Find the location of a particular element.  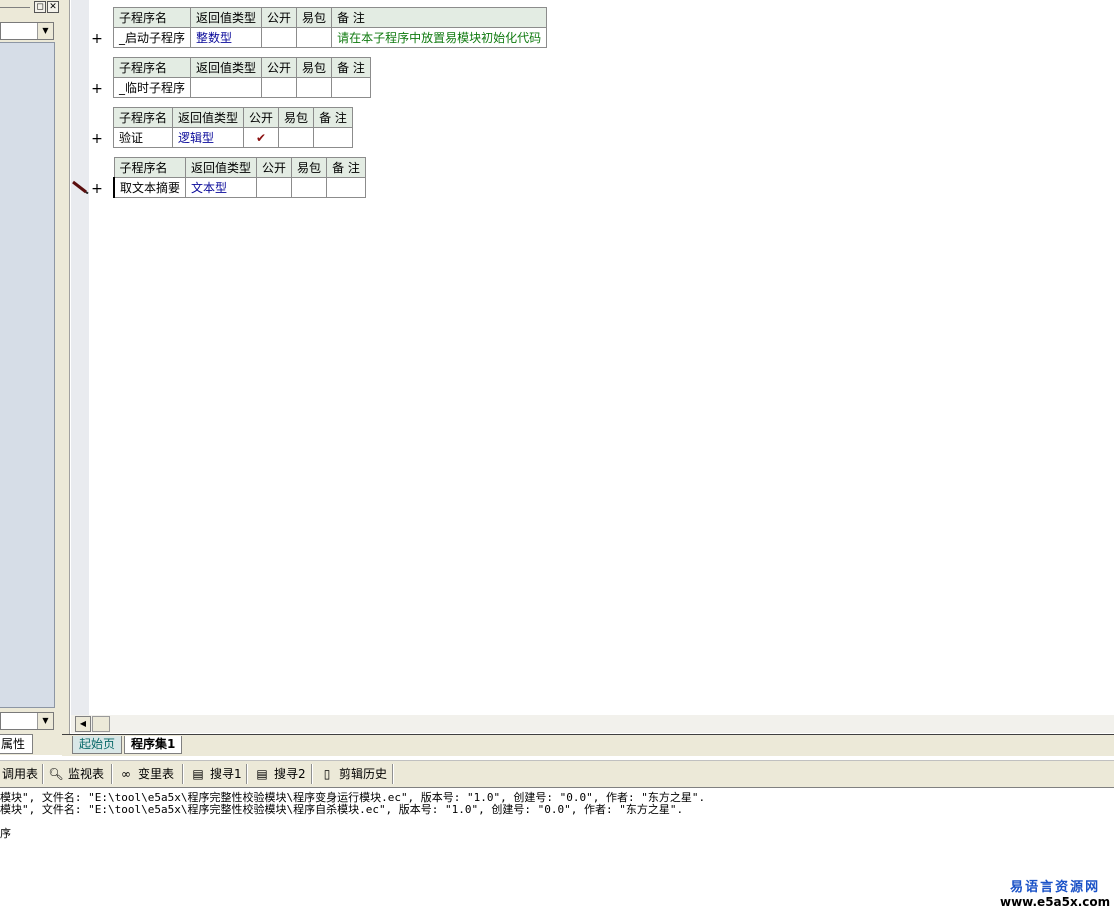

watermark: 易语言资源网 www.e5a5x.com is located at coordinates (1055, 895).